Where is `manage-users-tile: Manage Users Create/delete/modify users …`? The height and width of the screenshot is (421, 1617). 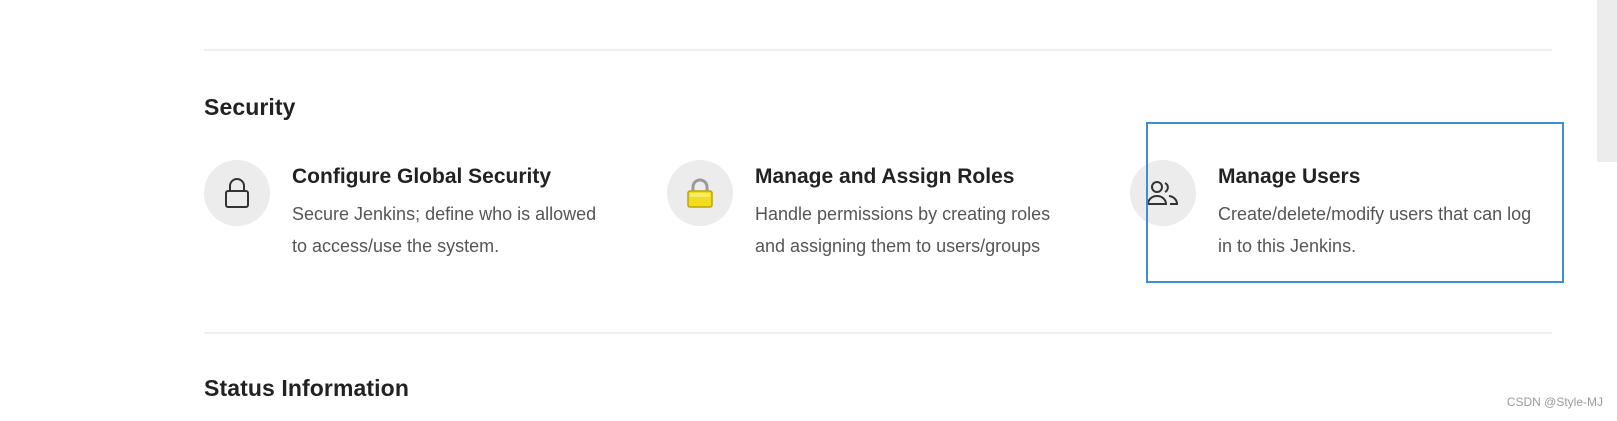
manage-users-tile: Manage Users Create/delete/modify users … is located at coordinates (1350, 215).